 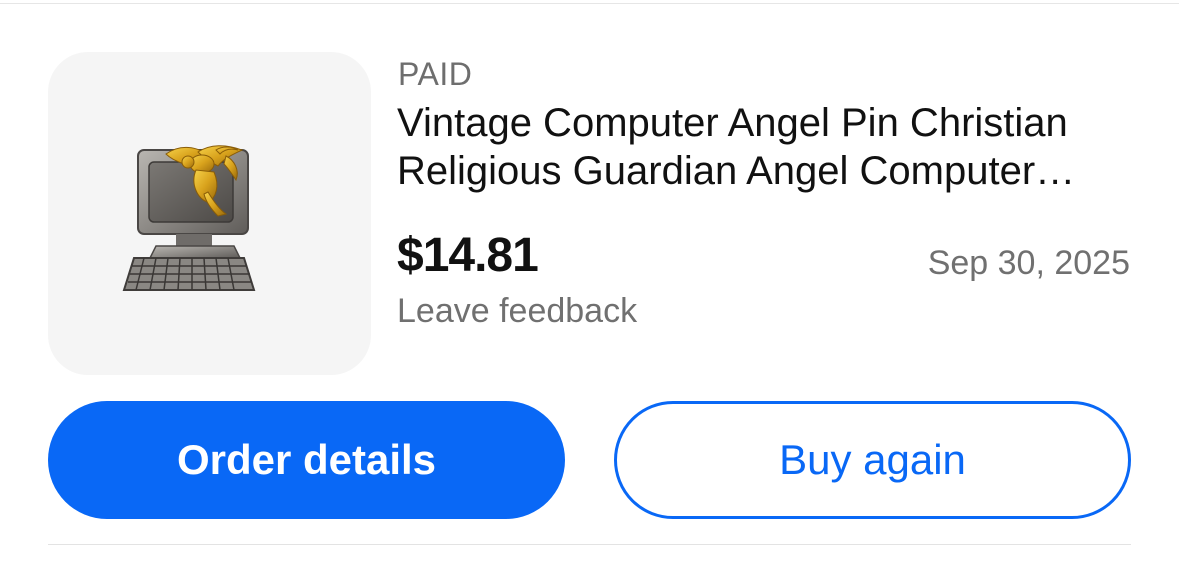 I want to click on order-details-button-label: Order details, so click(x=306, y=459).